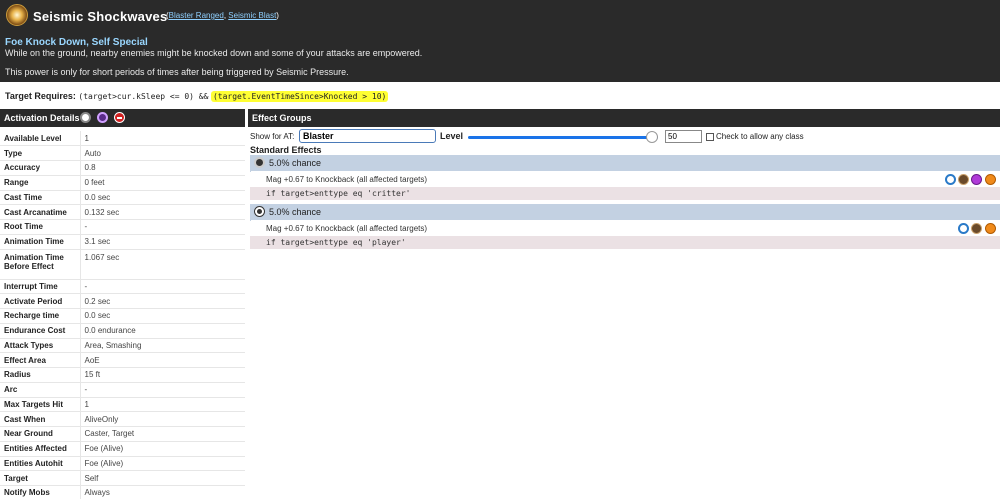 This screenshot has height=499, width=1000. I want to click on condition-text: if target>enttype eq 'player', so click(336, 242).